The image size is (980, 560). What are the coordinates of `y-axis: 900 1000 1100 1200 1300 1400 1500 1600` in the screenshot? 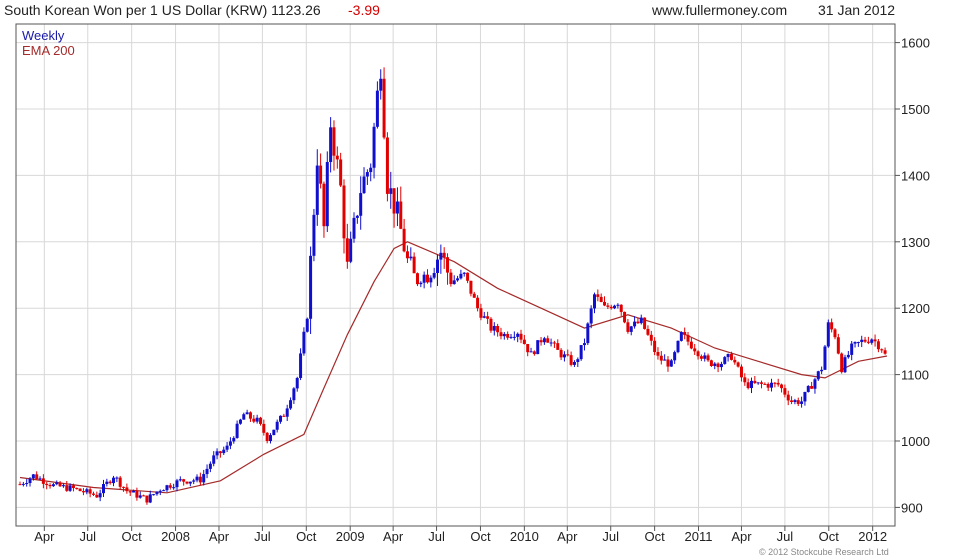 It's located at (912, 275).